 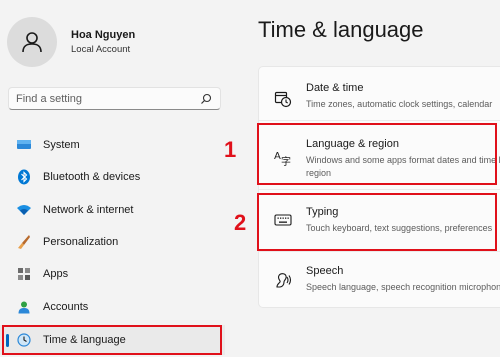 What do you see at coordinates (112, 145) in the screenshot?
I see `sidebar-item-system: System` at bounding box center [112, 145].